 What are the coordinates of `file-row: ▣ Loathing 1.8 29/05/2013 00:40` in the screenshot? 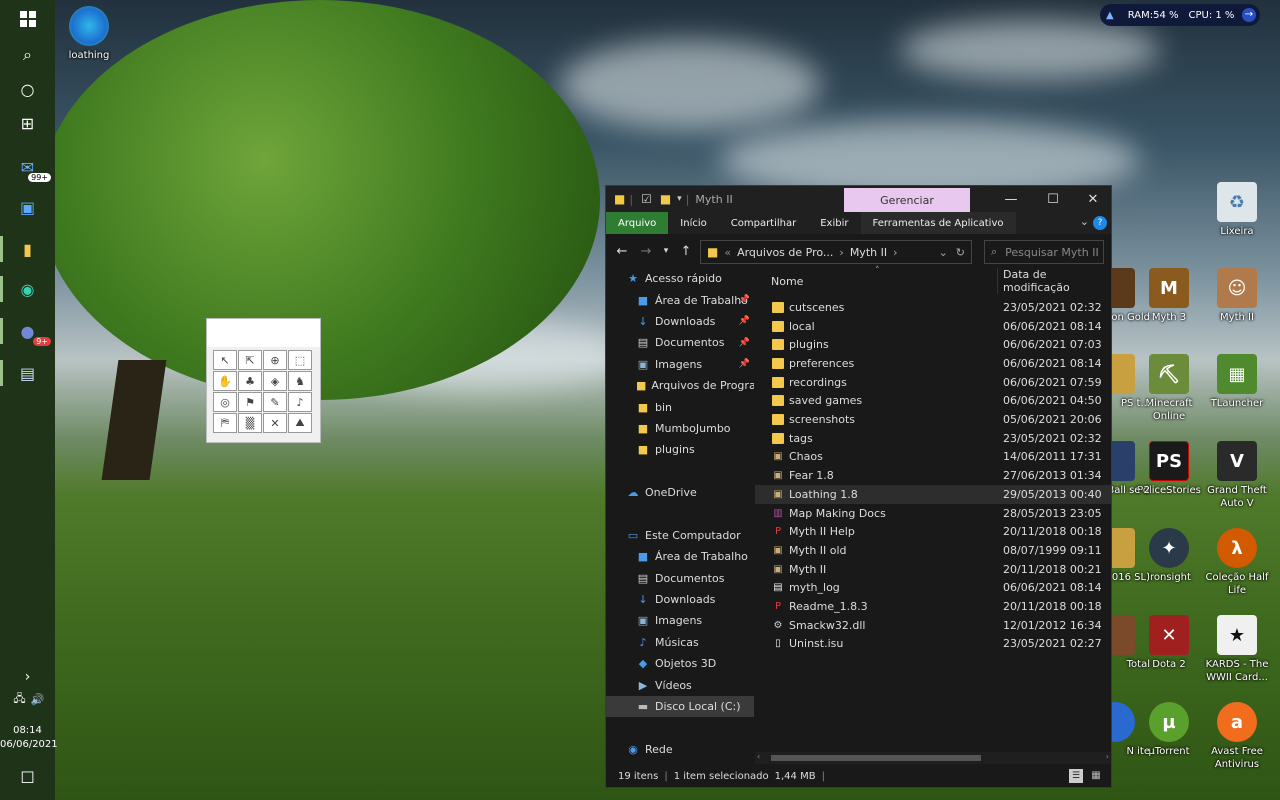 It's located at (933, 494).